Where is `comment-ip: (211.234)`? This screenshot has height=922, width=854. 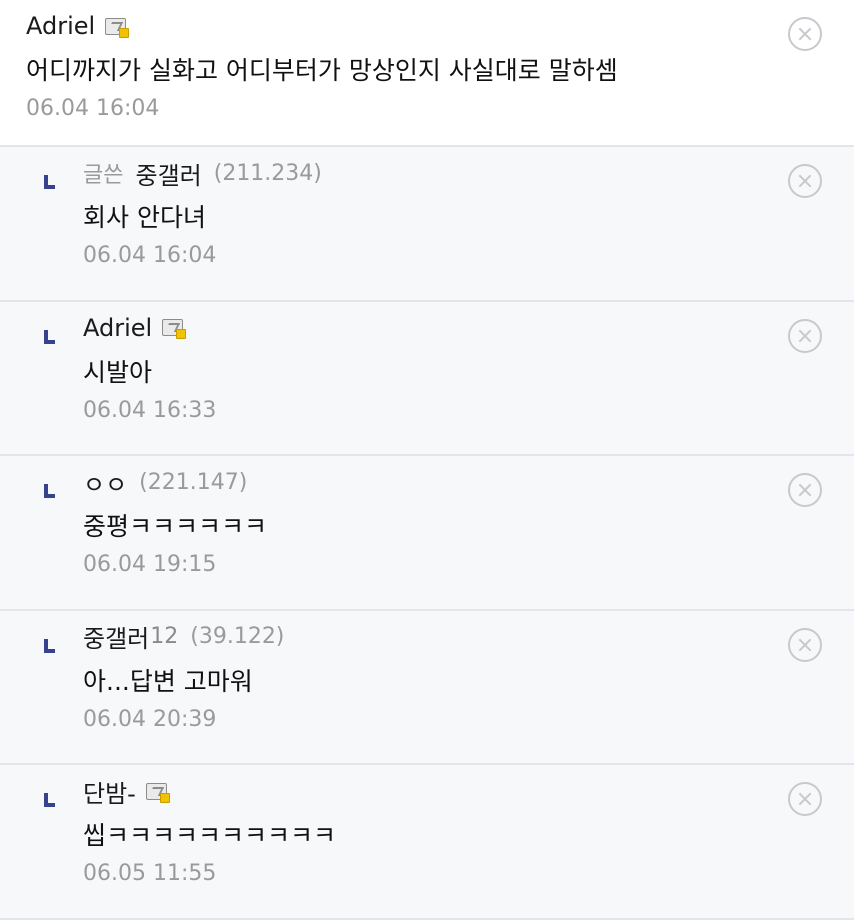
comment-ip: (211.234) is located at coordinates (267, 173).